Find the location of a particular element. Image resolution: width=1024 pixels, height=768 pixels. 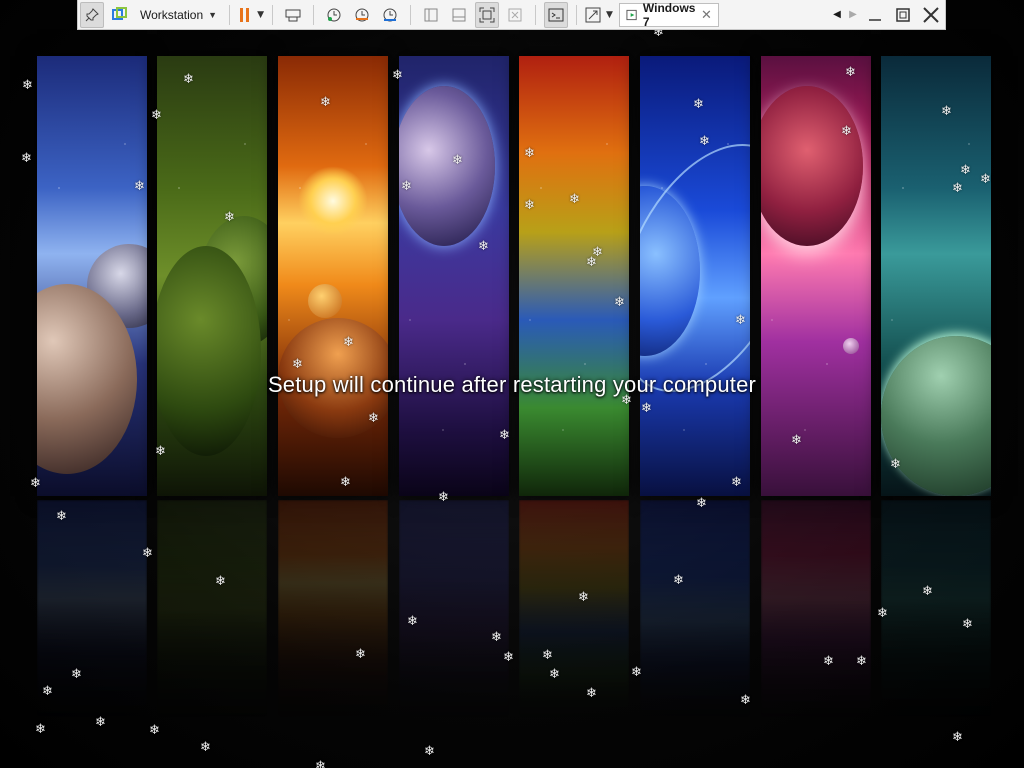

close-window-icon is located at coordinates (931, 14).